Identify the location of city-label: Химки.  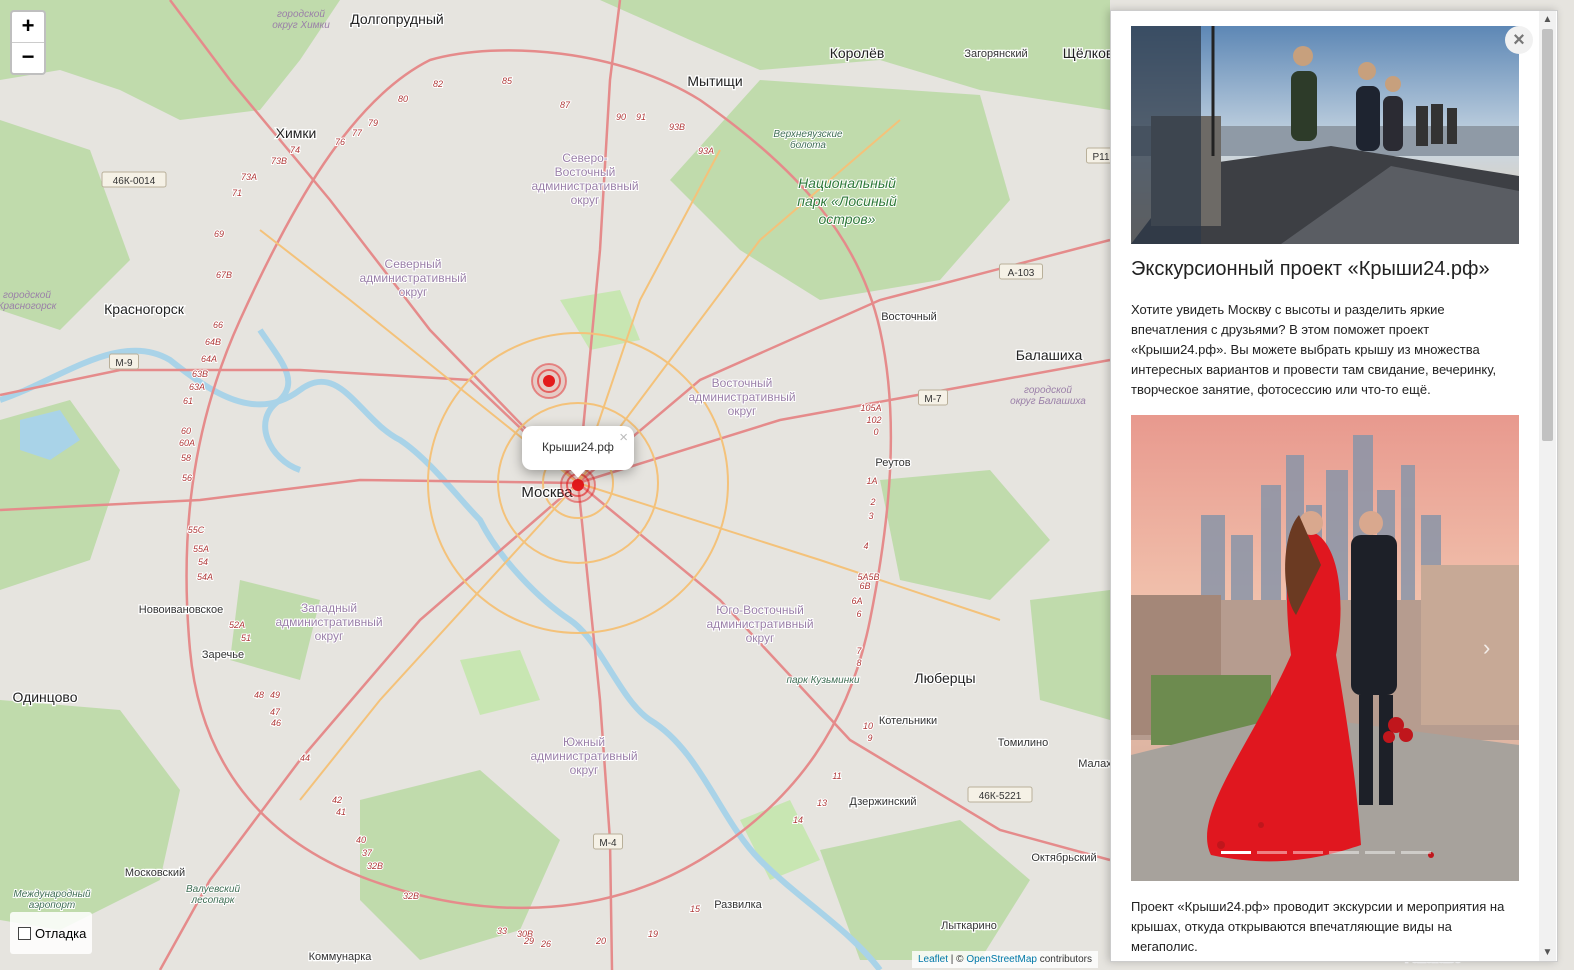
(296, 133).